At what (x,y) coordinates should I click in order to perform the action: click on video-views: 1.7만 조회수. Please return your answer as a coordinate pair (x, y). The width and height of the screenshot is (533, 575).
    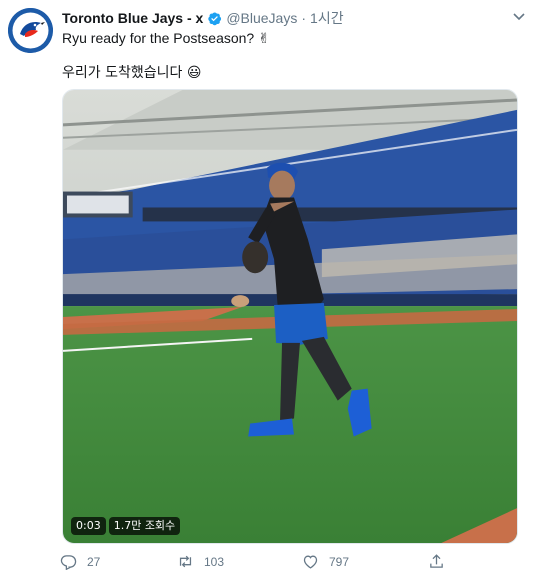
    Looking at the image, I should click on (144, 526).